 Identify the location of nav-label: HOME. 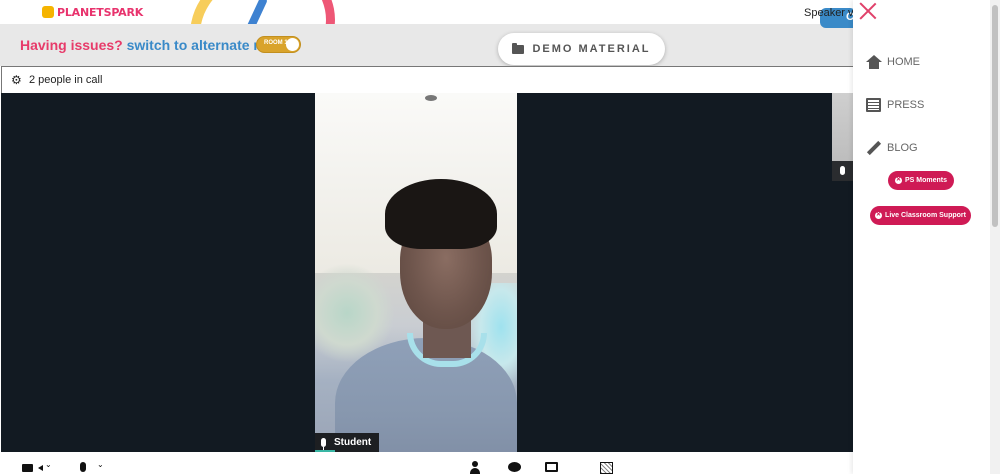
(903, 62).